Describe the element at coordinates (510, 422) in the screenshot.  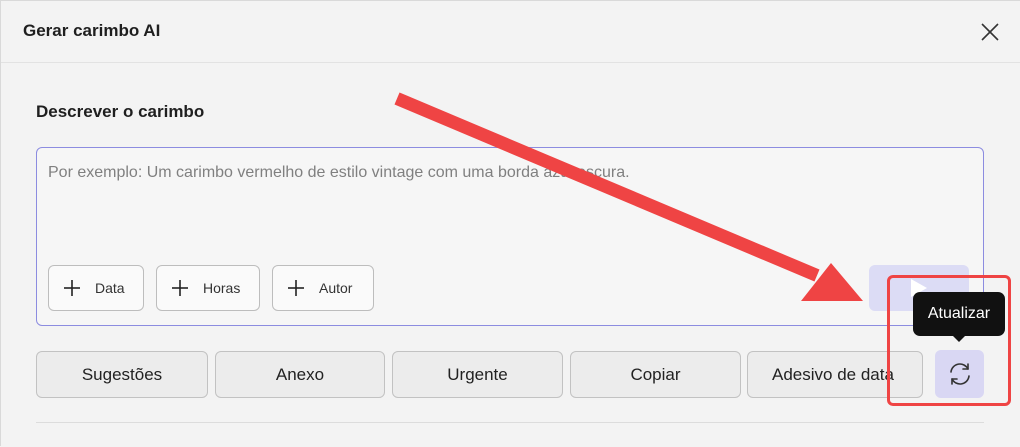
I see `divider` at that location.